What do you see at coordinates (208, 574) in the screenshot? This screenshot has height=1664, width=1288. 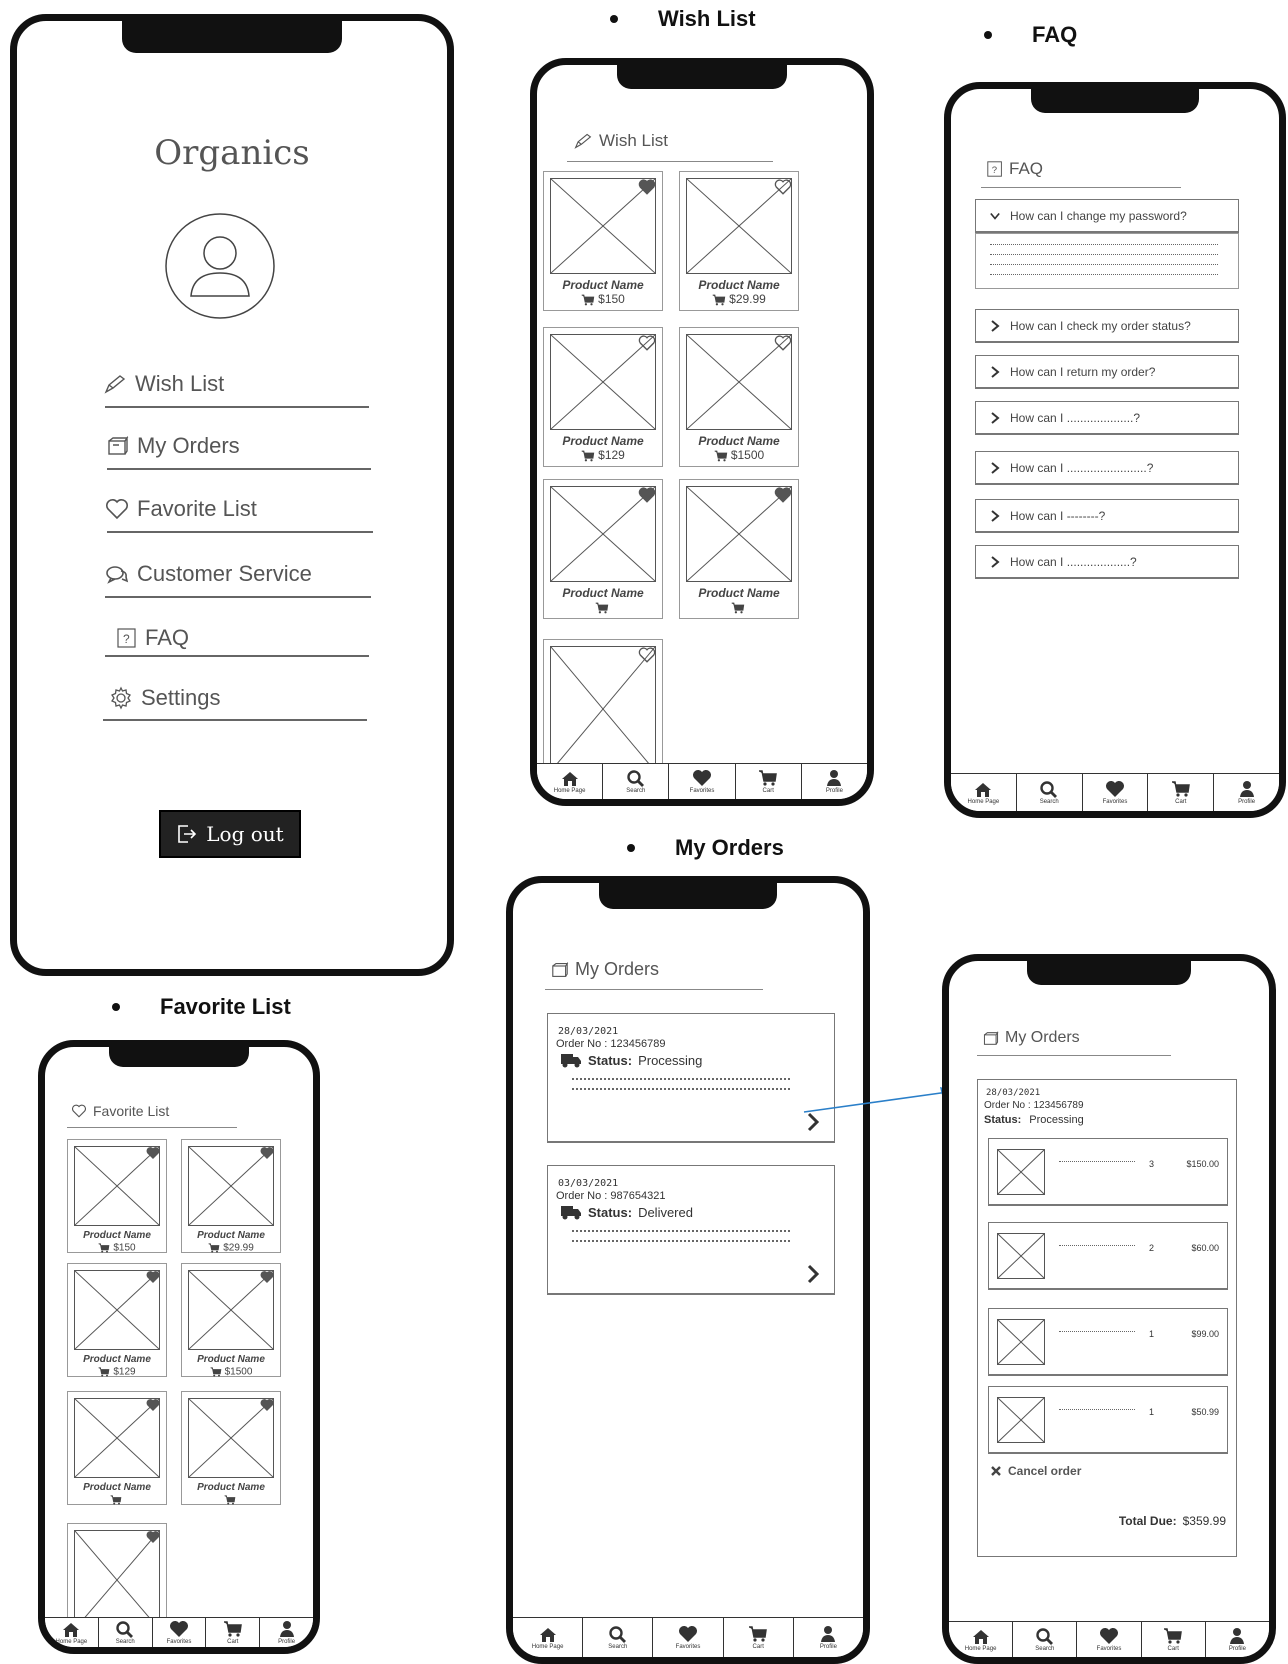 I see `menu-item-customer-service: Customer Service` at bounding box center [208, 574].